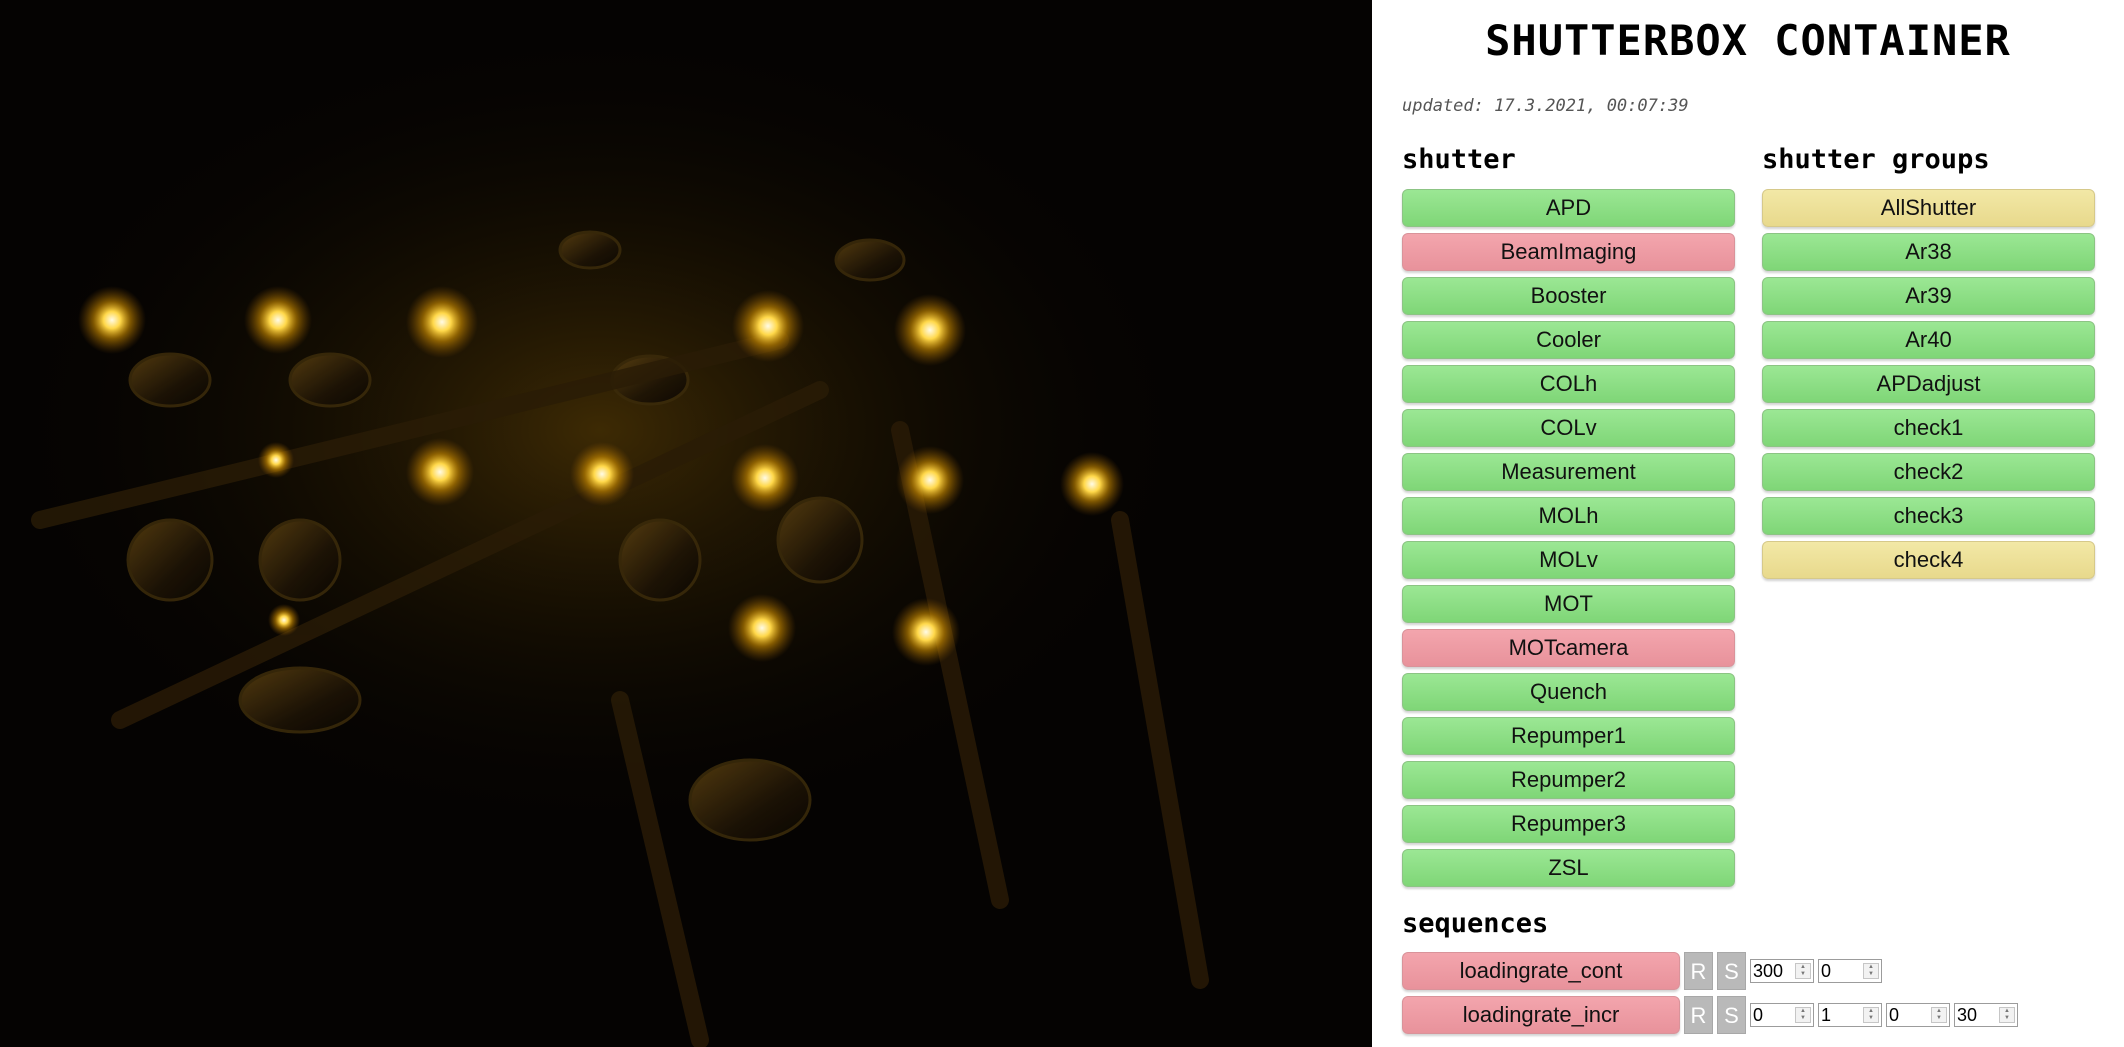 The height and width of the screenshot is (1047, 2124). Describe the element at coordinates (1928, 516) in the screenshot. I see `group-button-check3: check3` at that location.